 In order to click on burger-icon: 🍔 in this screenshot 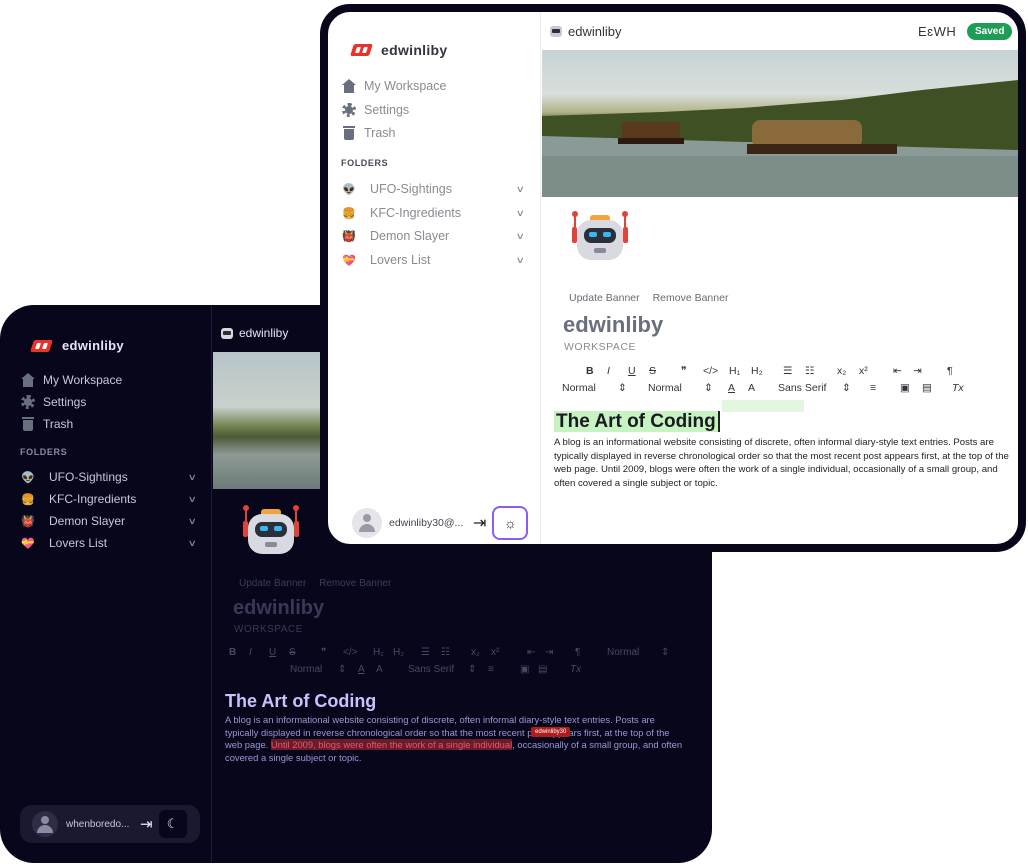, I will do `click(349, 213)`.